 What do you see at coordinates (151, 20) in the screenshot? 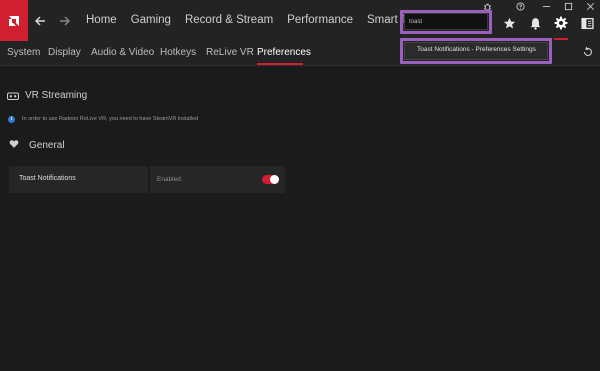
I see `nav-gaming: Gaming` at bounding box center [151, 20].